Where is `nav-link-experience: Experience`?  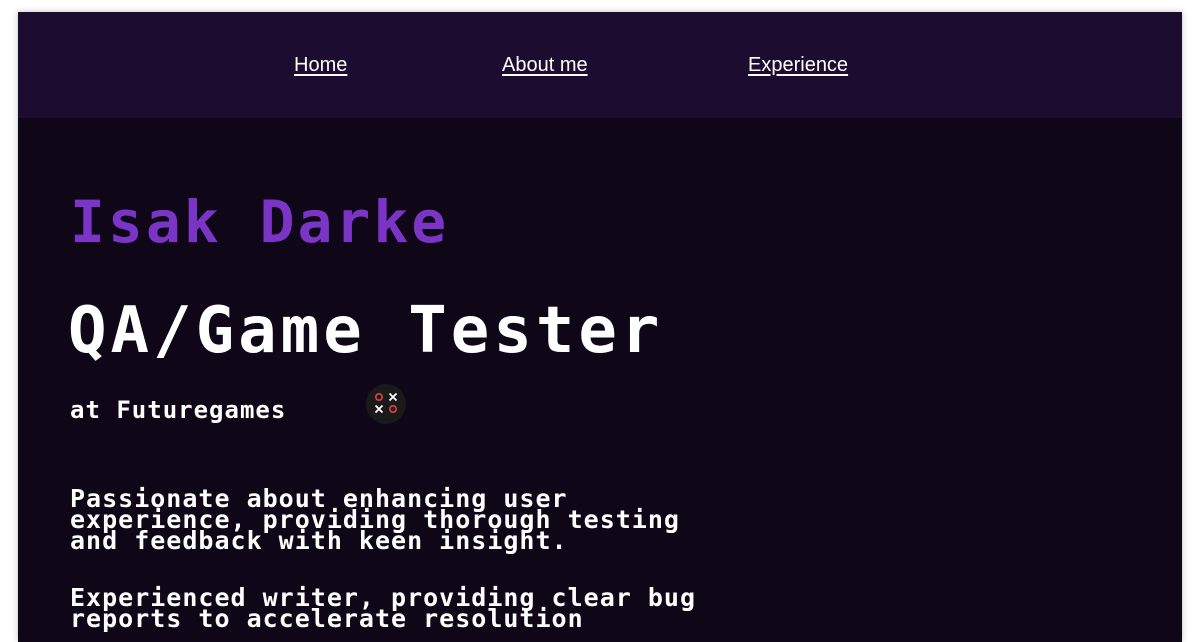 nav-link-experience: Experience is located at coordinates (798, 65).